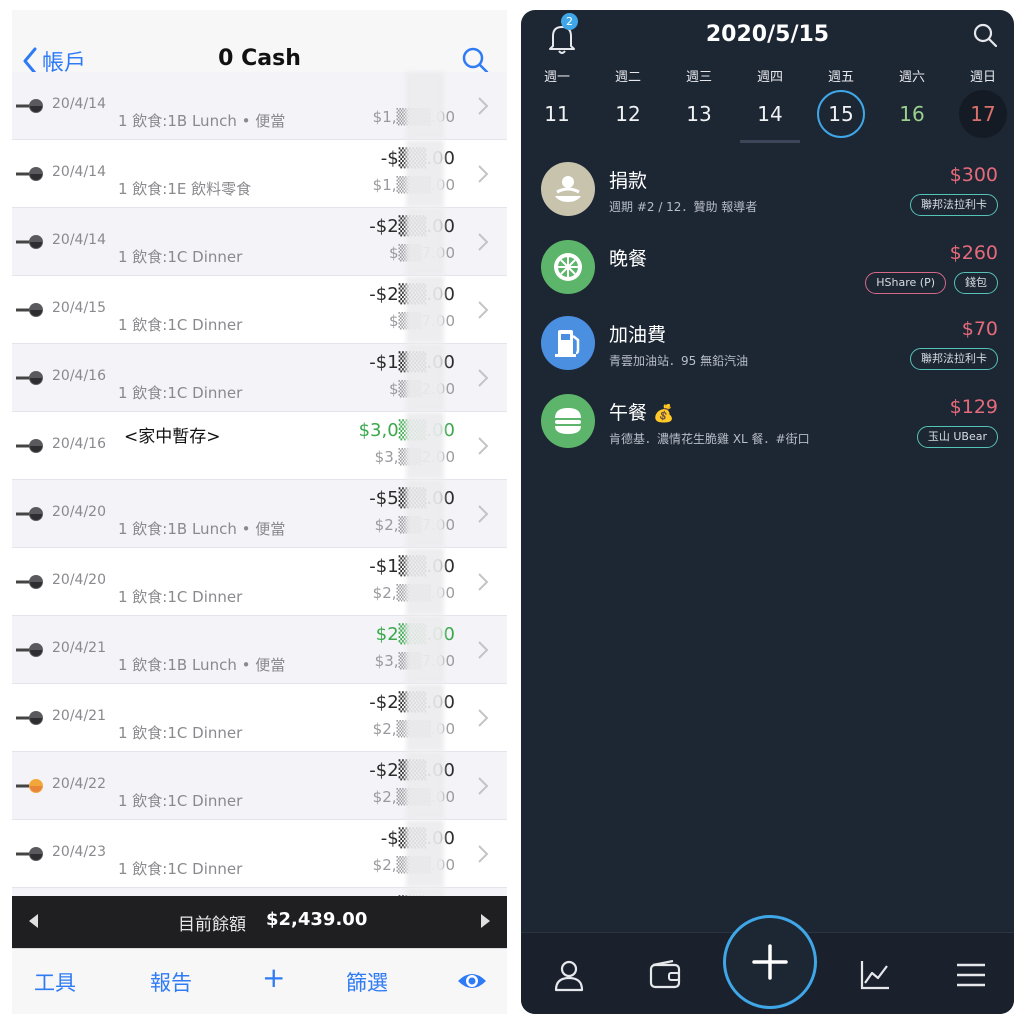 This screenshot has width=1024, height=1024. Describe the element at coordinates (556, 77) in the screenshot. I see `weekday-label: 週一` at that location.